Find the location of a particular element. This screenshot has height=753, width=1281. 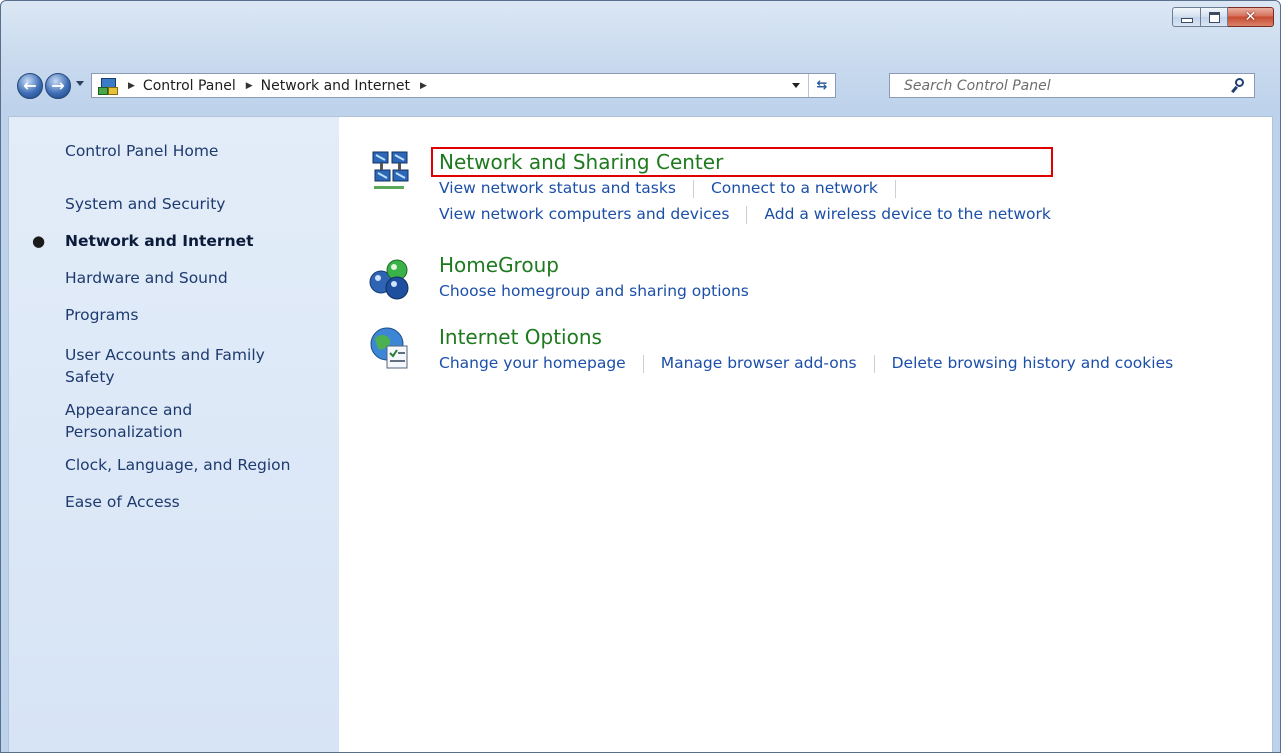

sidebar-item-ease-of-access: Ease of Access is located at coordinates (185, 502).